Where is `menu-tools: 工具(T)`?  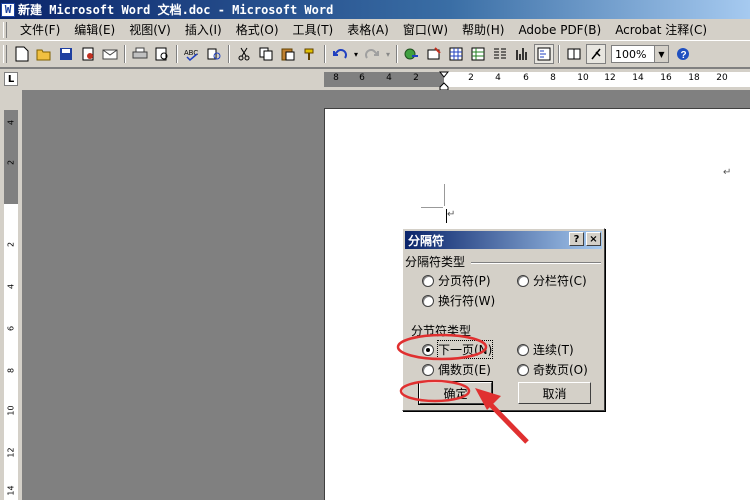 menu-tools: 工具(T) is located at coordinates (313, 29).